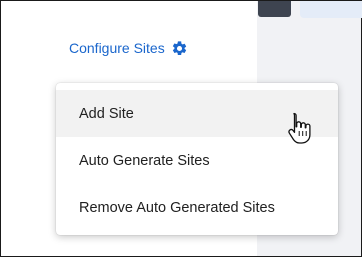  I want to click on configure-sites-button: Configure Sites, so click(128, 48).